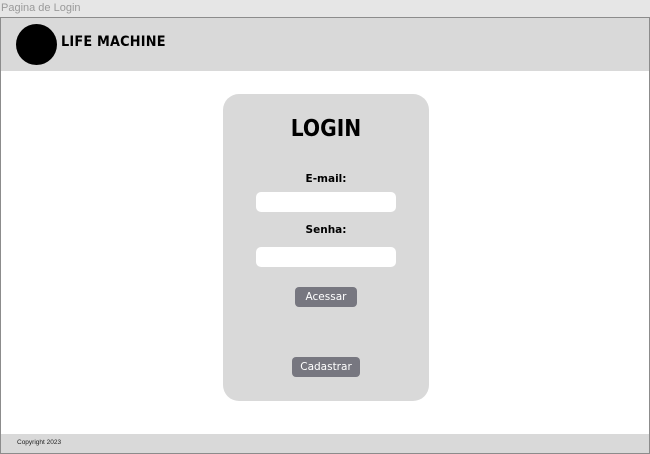 This screenshot has width=650, height=454. I want to click on password-label: Senha:, so click(326, 230).